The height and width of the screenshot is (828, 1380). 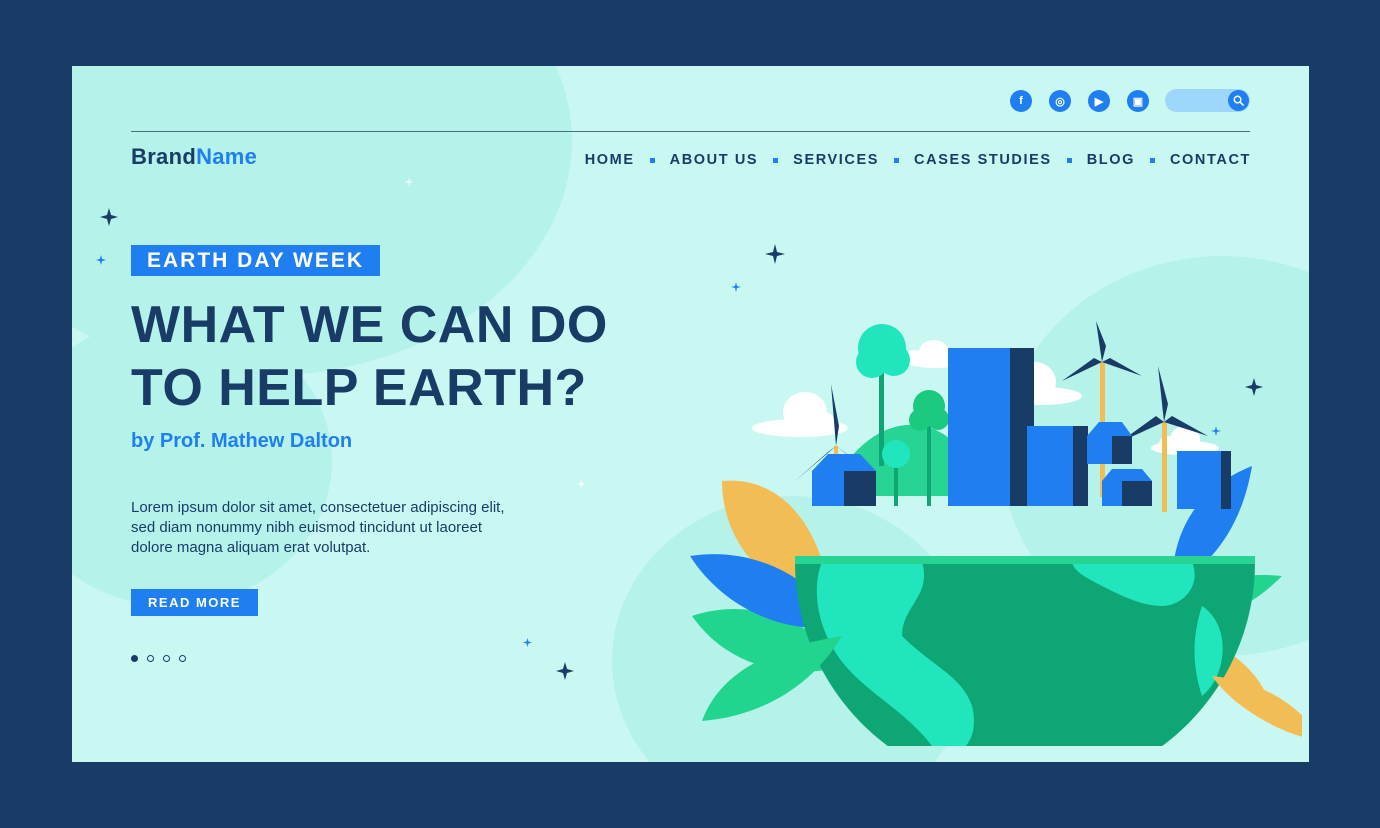 What do you see at coordinates (1060, 101) in the screenshot?
I see `instagram-icon: ◎` at bounding box center [1060, 101].